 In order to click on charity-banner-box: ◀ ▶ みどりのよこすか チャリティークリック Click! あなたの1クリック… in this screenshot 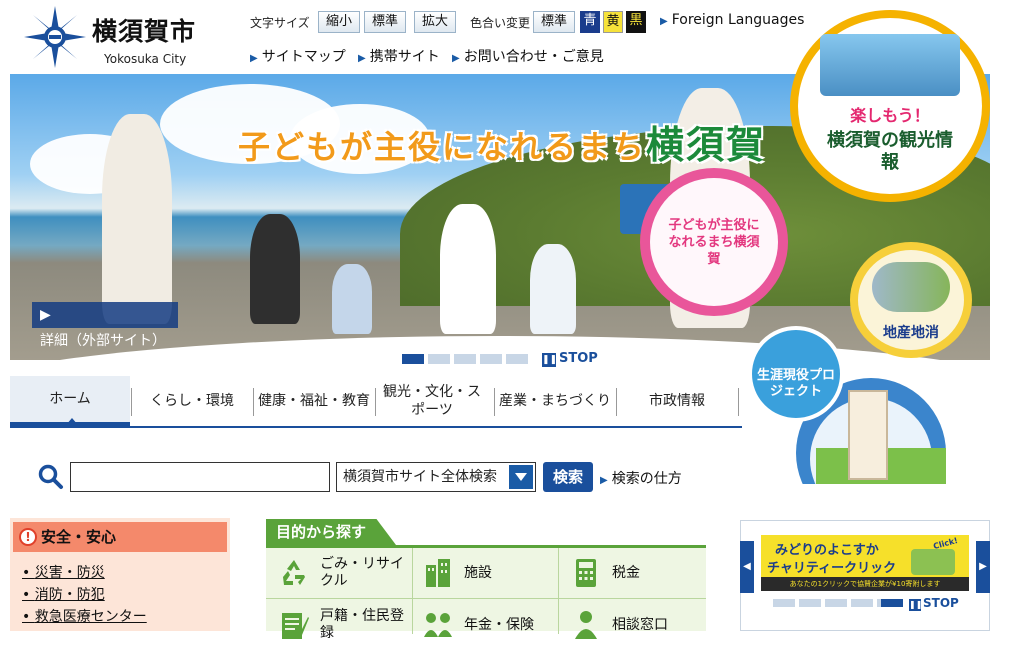, I will do `click(865, 575)`.